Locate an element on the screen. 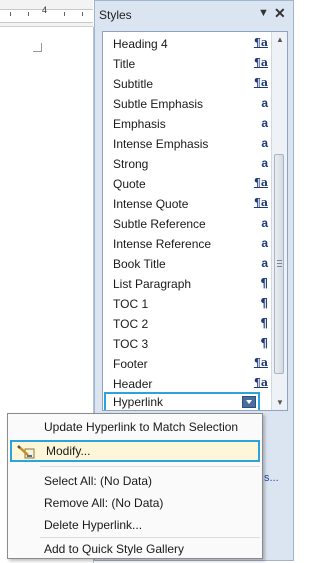 This screenshot has height=563, width=320. style-item-header: Header ¶a is located at coordinates (187, 384).